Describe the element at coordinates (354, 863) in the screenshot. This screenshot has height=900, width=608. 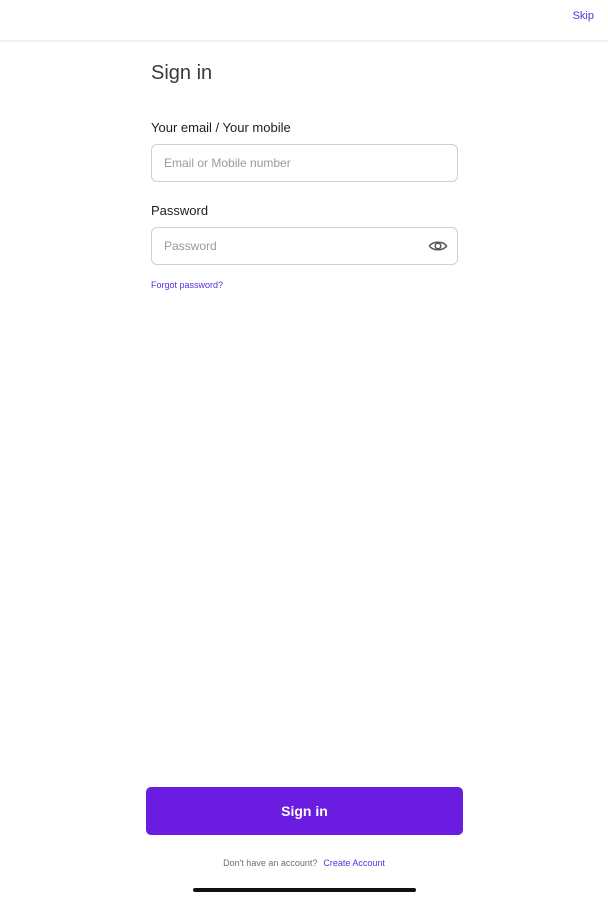
I see `create-account-link: Create Account` at that location.